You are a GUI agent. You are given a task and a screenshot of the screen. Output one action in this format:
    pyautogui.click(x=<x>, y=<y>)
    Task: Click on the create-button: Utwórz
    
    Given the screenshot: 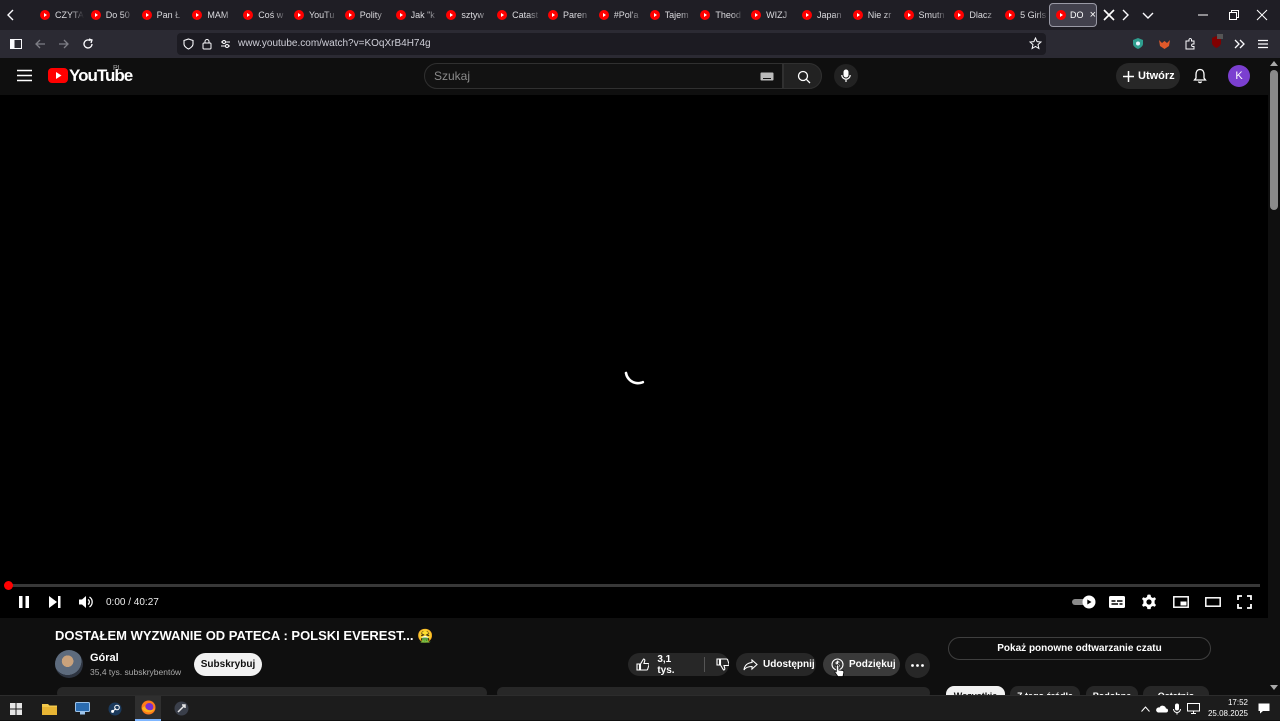 What is the action you would take?
    pyautogui.click(x=1148, y=76)
    